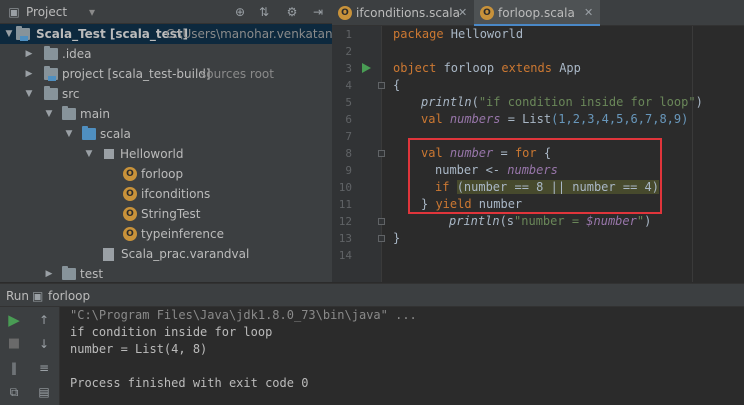 The width and height of the screenshot is (744, 405). What do you see at coordinates (77, 54) in the screenshot?
I see `tree-item-label: .idea` at bounding box center [77, 54].